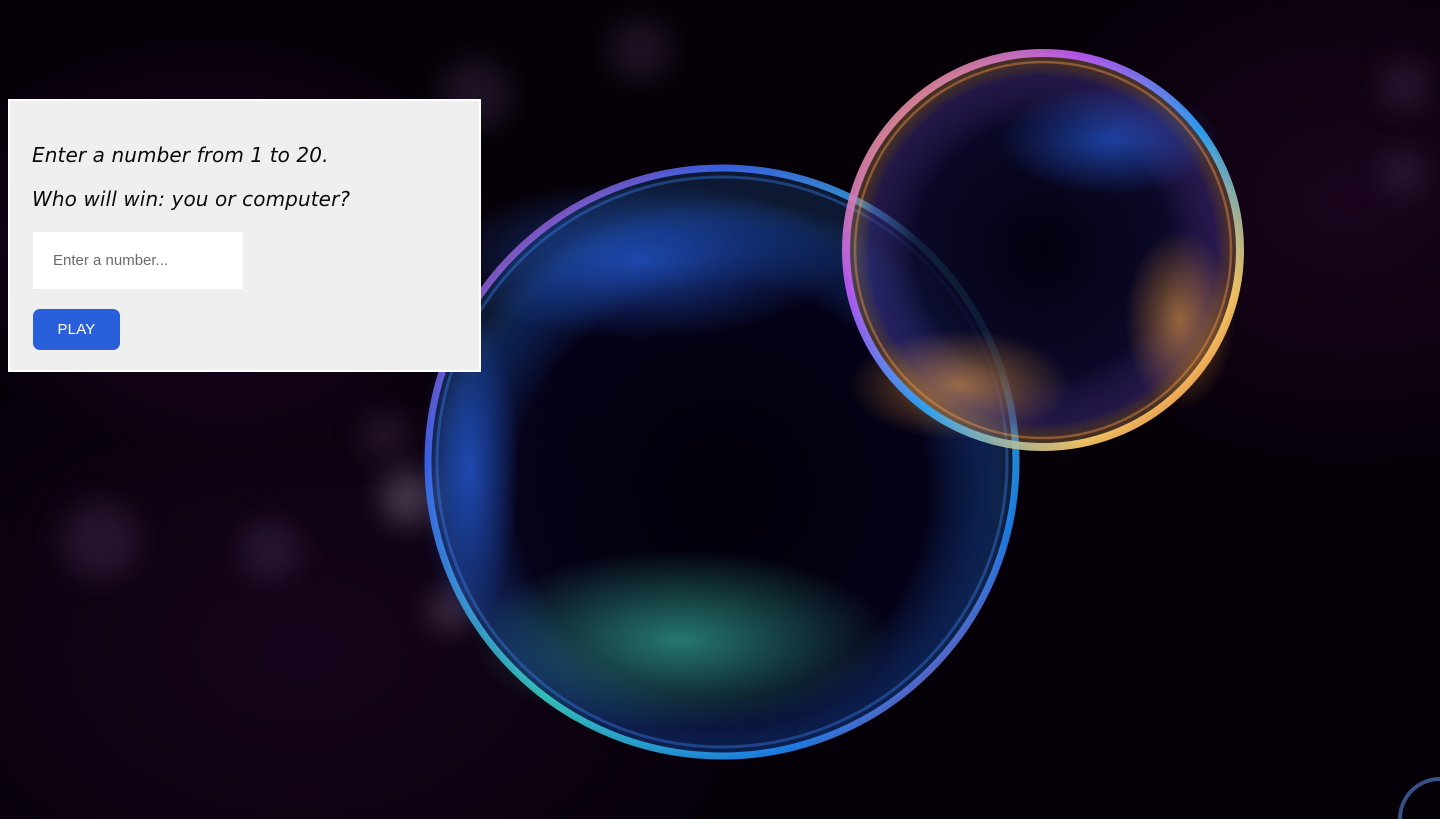 The image size is (1440, 819). I want to click on play-button: PLAY, so click(76, 329).